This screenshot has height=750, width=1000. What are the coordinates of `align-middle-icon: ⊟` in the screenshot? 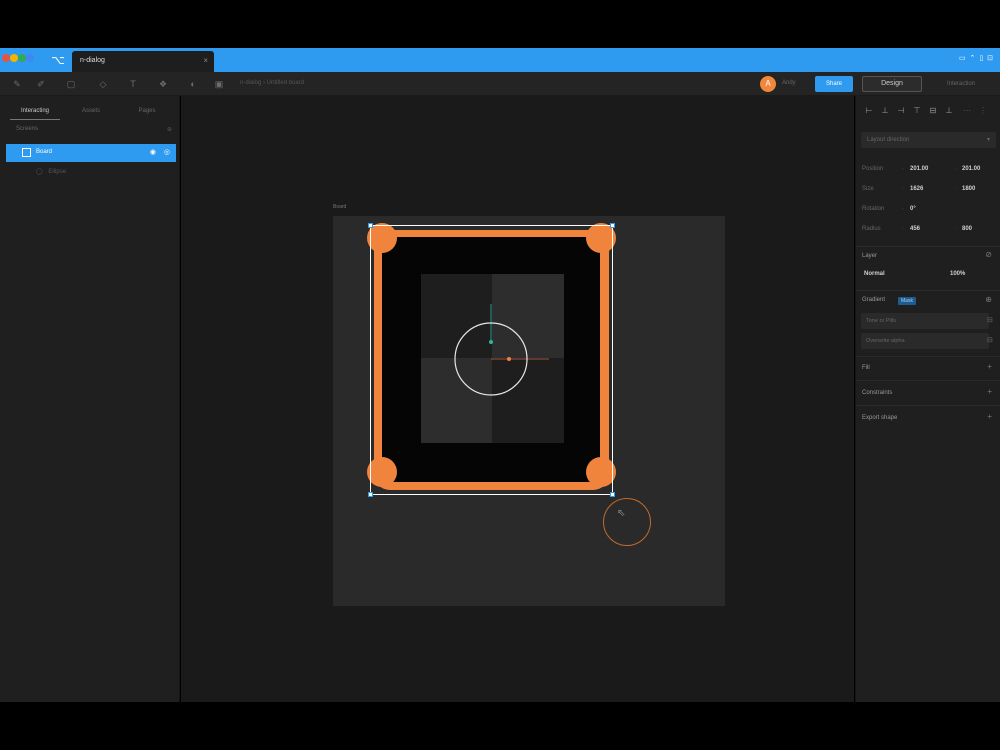 It's located at (933, 111).